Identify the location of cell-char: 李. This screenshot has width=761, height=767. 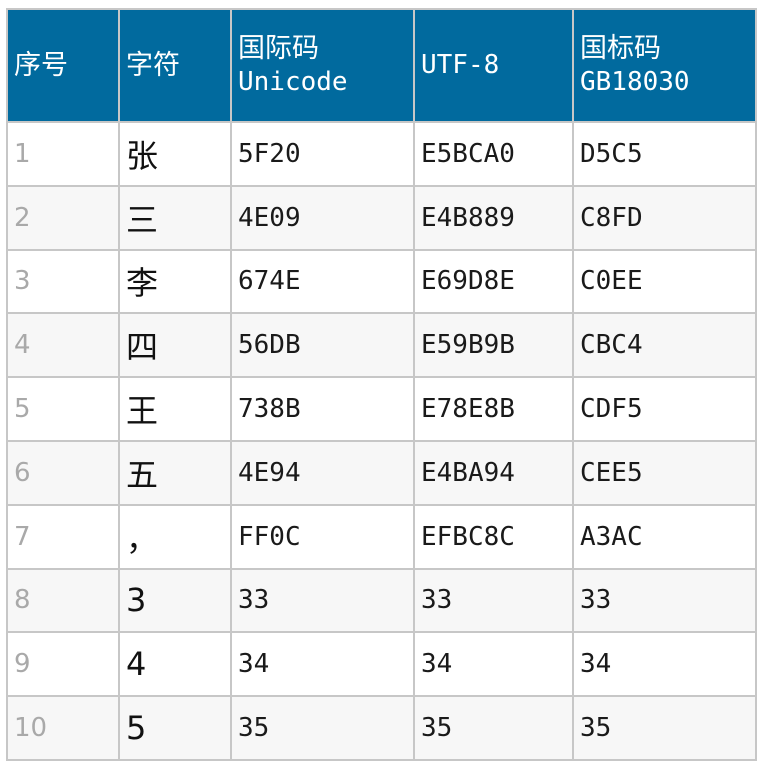
(175, 281).